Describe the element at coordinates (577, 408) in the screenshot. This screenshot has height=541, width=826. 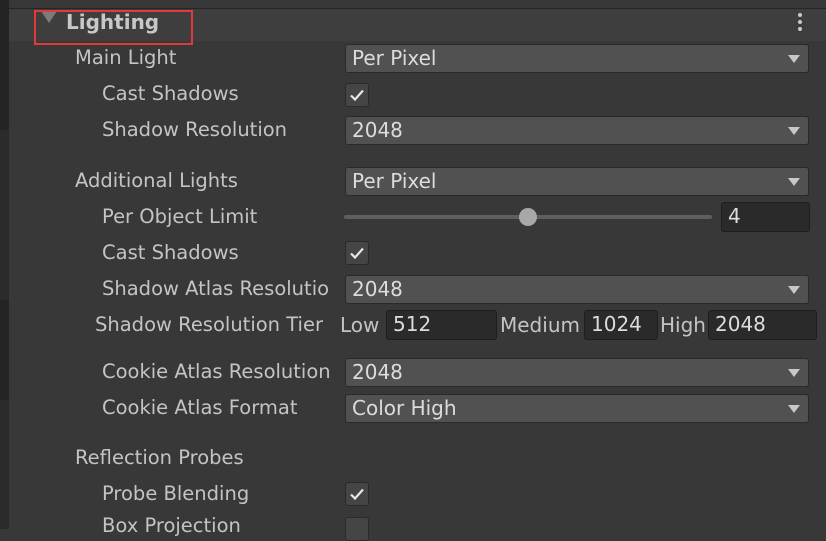
I see `cookie-atlas-format-dropdown: Color High` at that location.